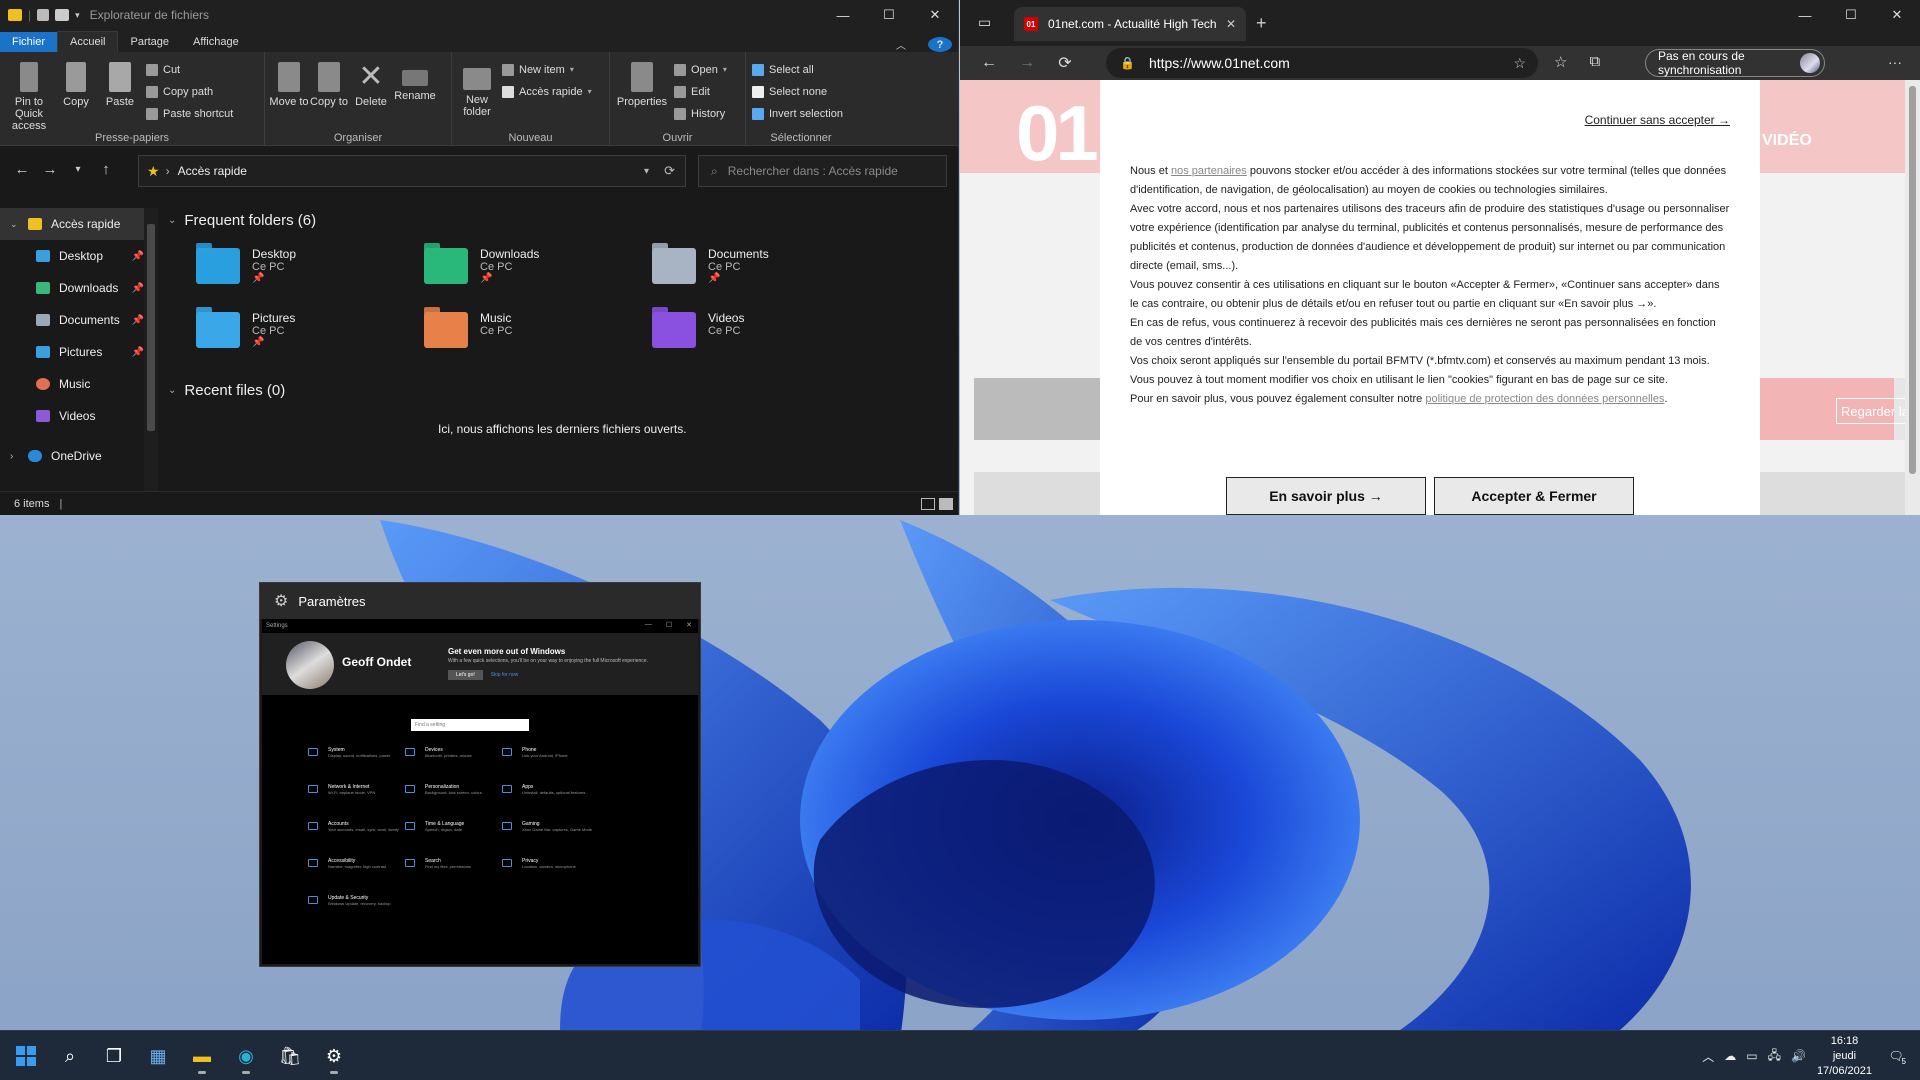  I want to click on large-icons-view-icon, so click(946, 503).